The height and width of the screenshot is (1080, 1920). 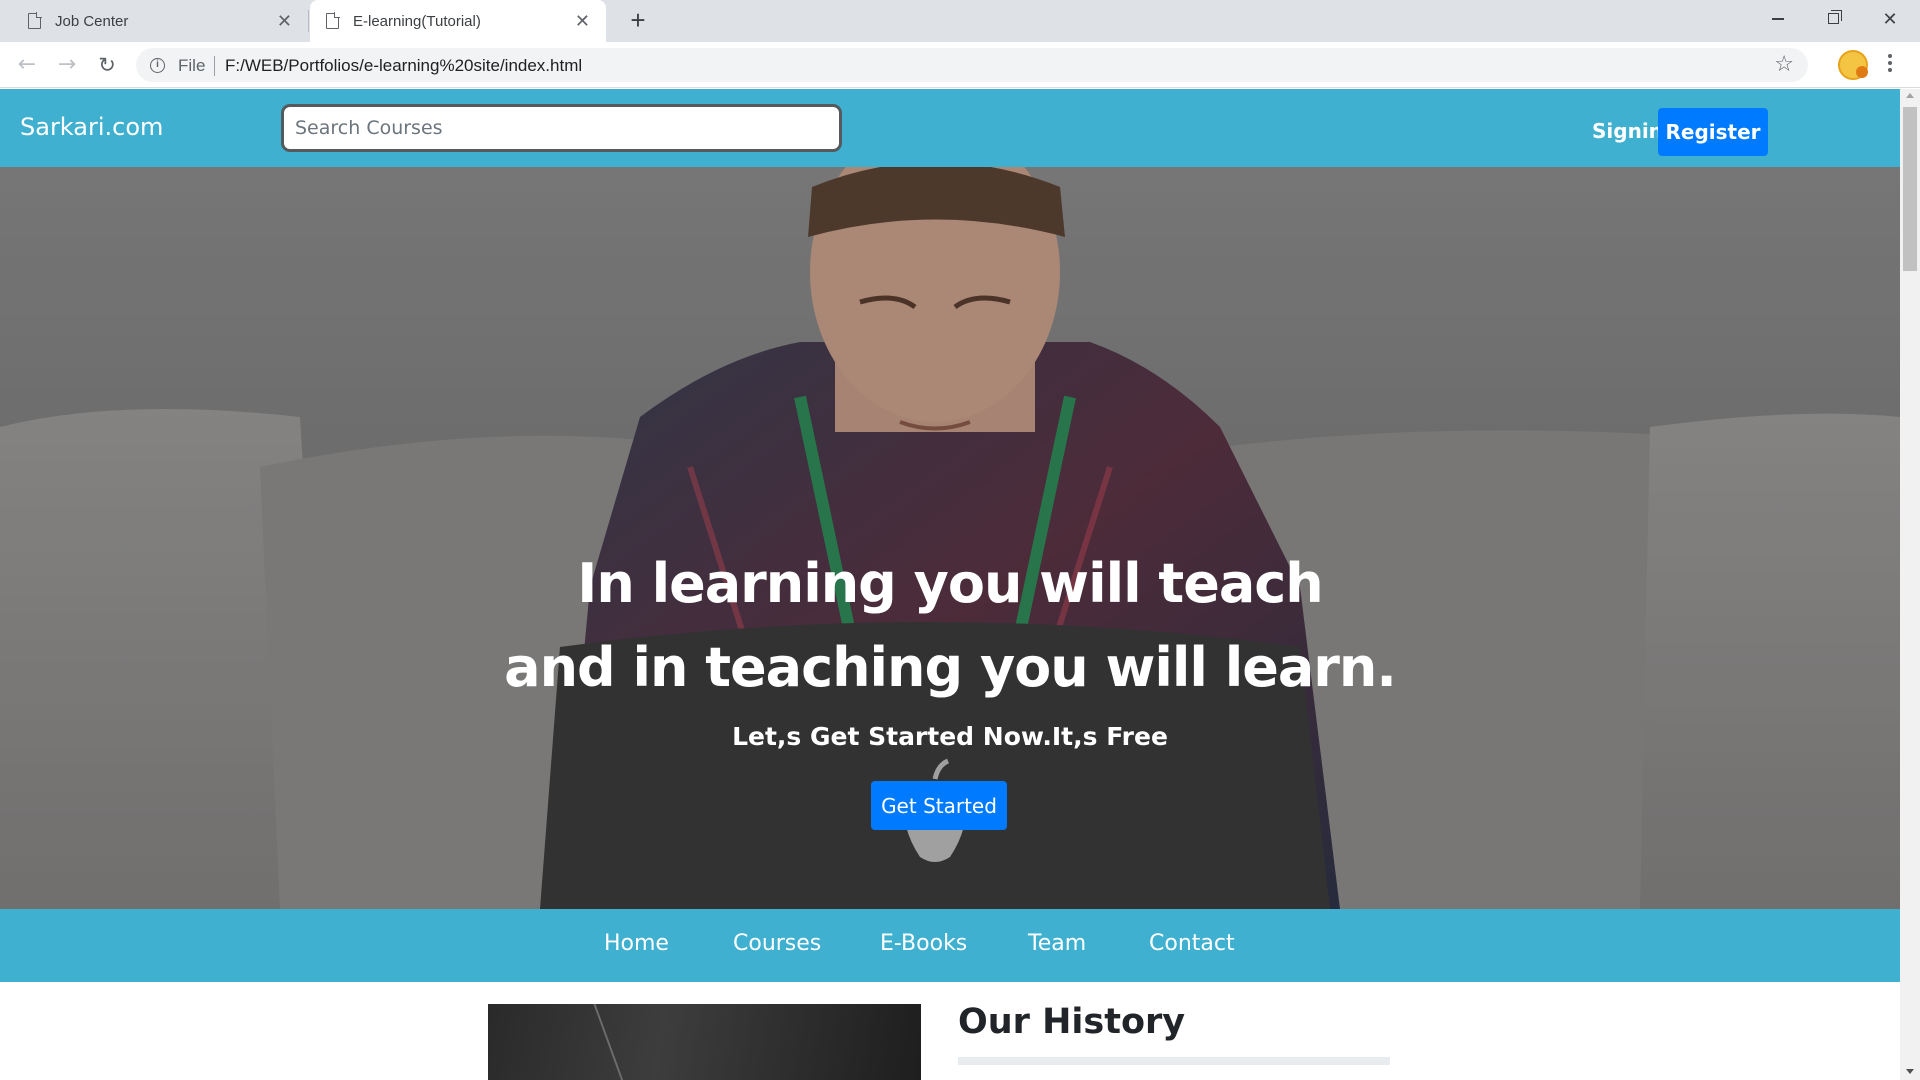 I want to click on arrow-right-icon: →, so click(x=67, y=64).